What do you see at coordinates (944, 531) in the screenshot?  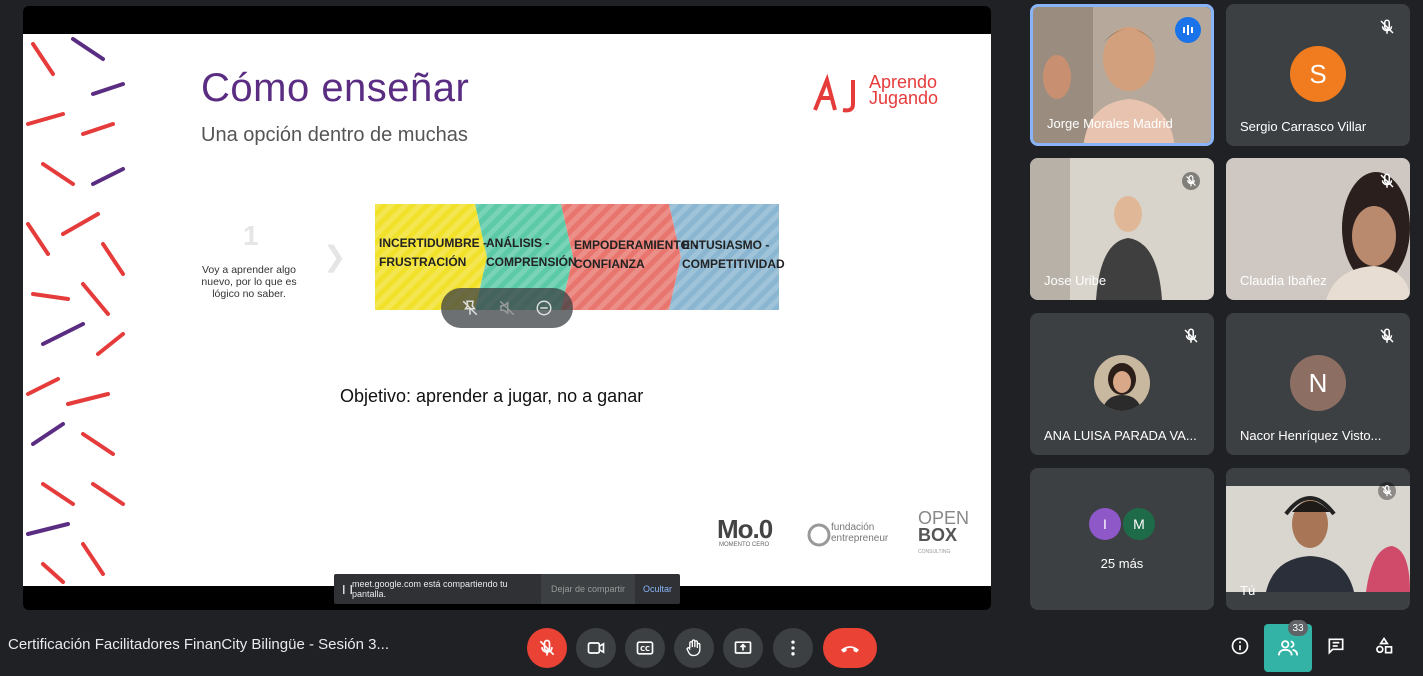 I see `openbox-logo: OPEN BOX CONSULTING` at bounding box center [944, 531].